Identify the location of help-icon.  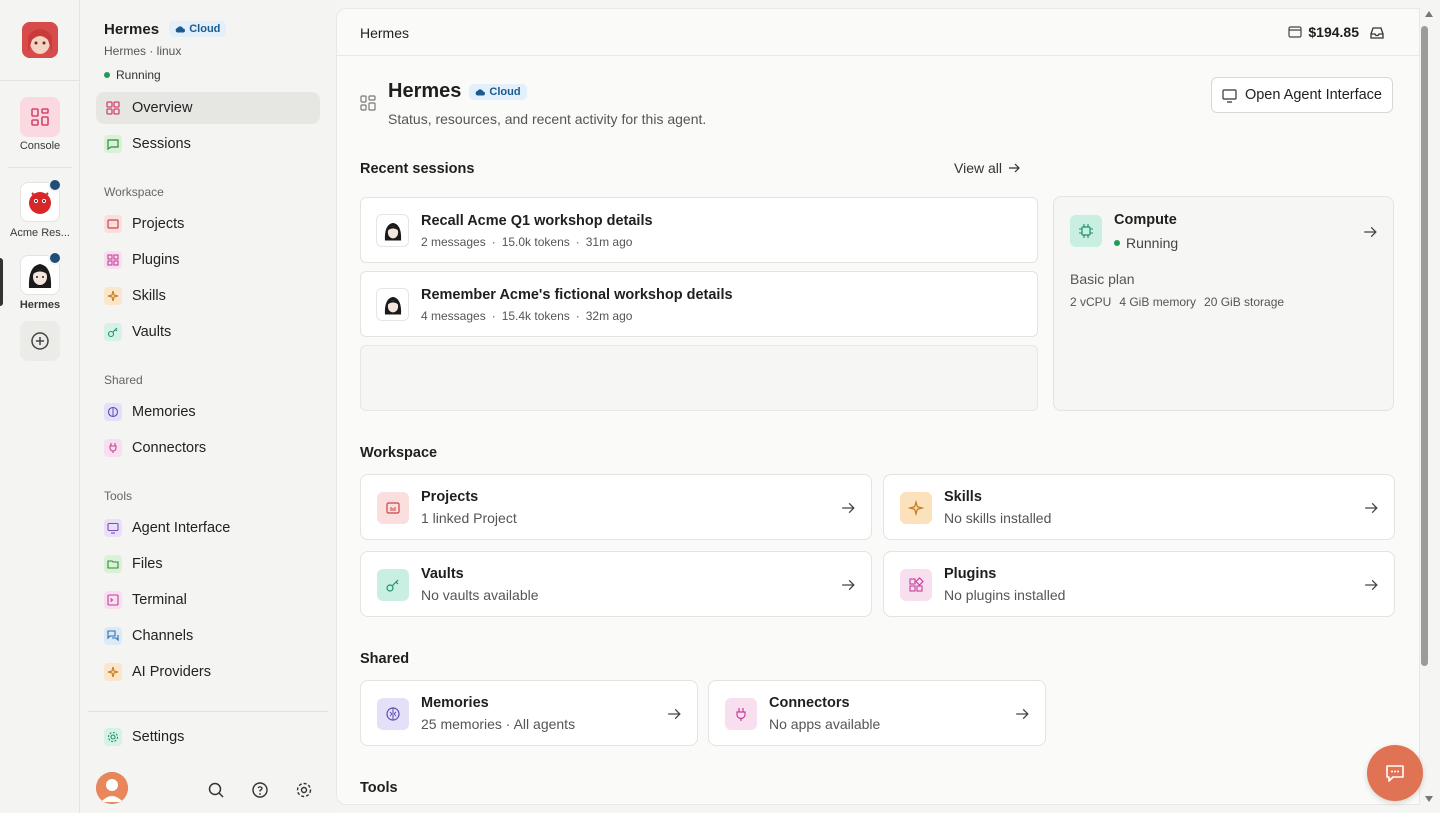
(260, 790).